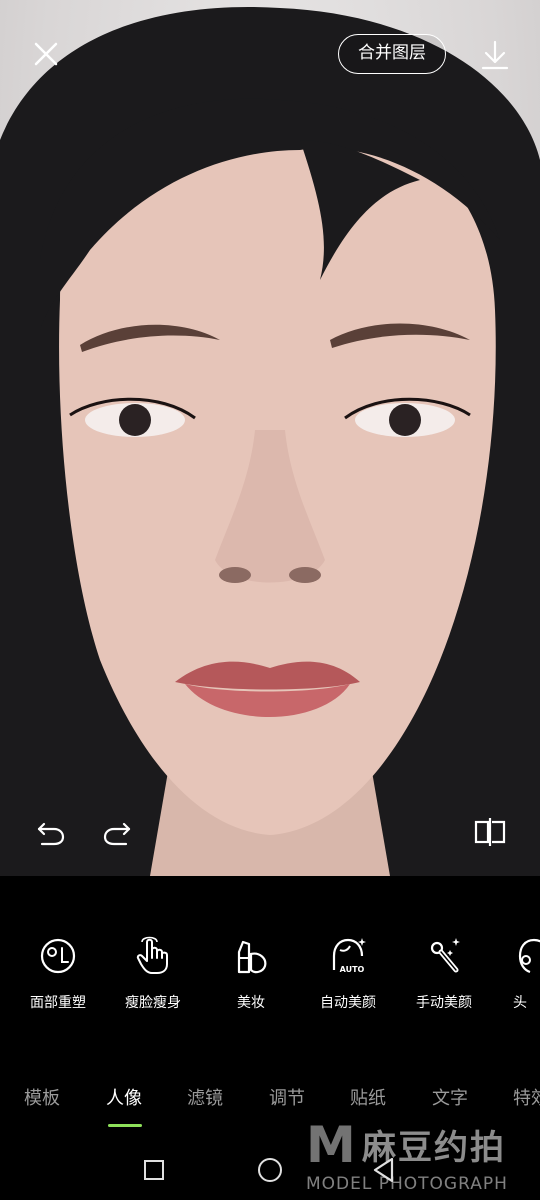 This screenshot has height=1200, width=540. What do you see at coordinates (513, 975) in the screenshot?
I see `tool-hair: 头` at bounding box center [513, 975].